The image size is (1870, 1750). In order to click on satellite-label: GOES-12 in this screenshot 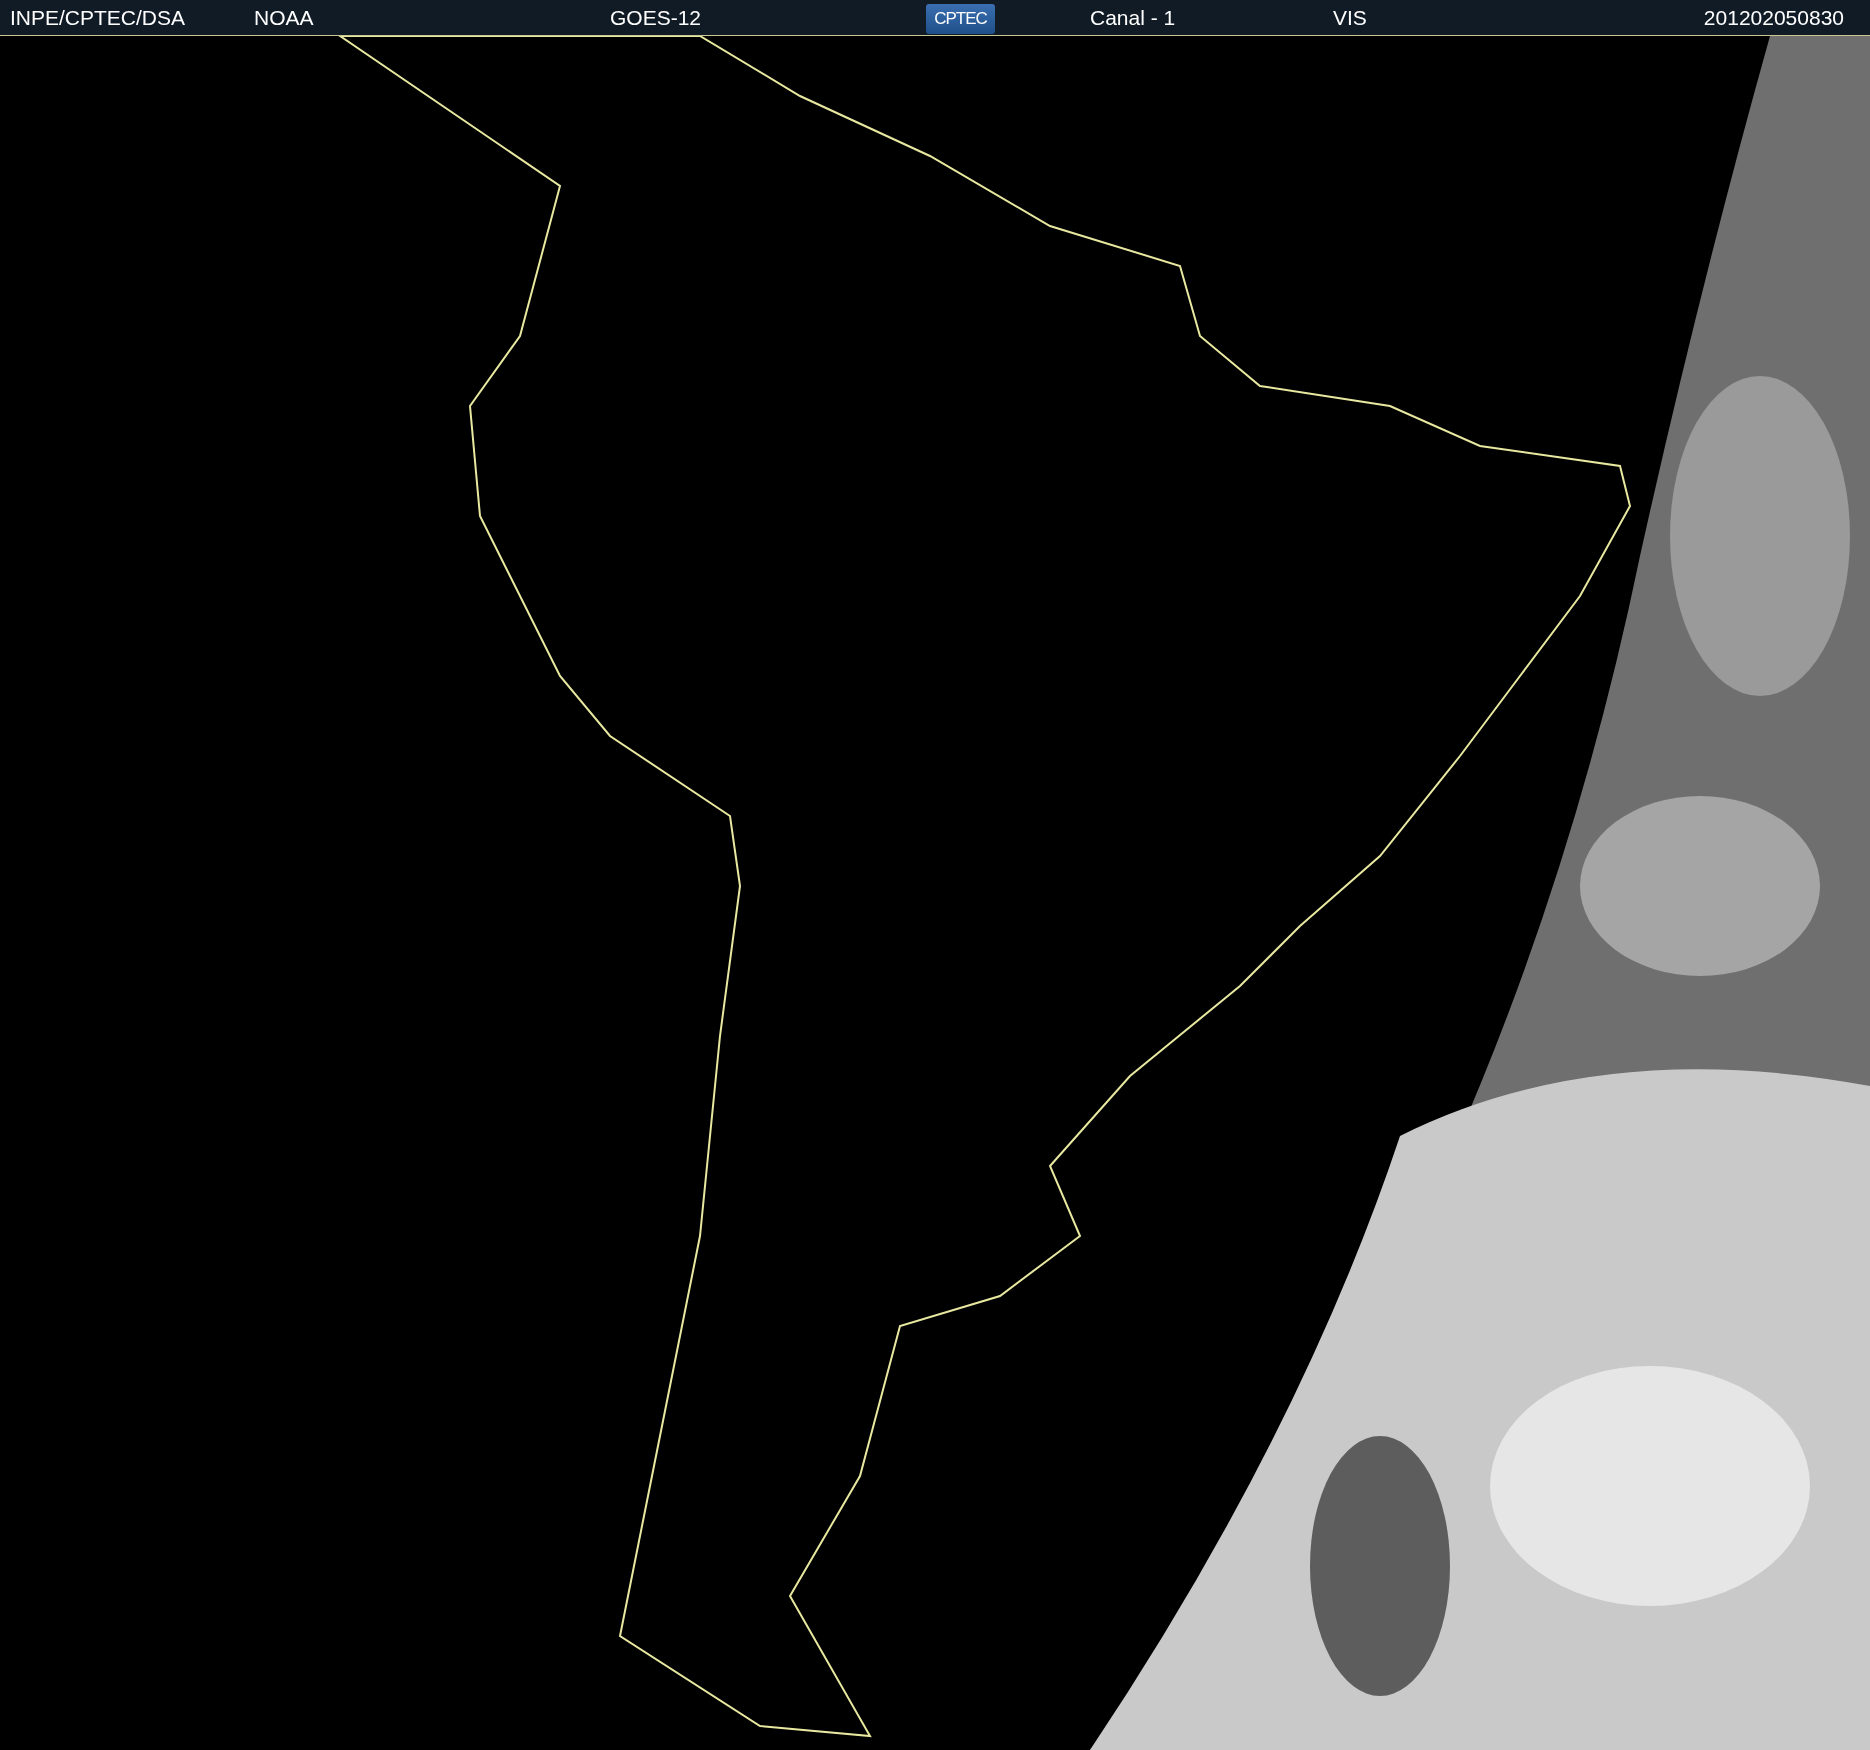, I will do `click(656, 17)`.